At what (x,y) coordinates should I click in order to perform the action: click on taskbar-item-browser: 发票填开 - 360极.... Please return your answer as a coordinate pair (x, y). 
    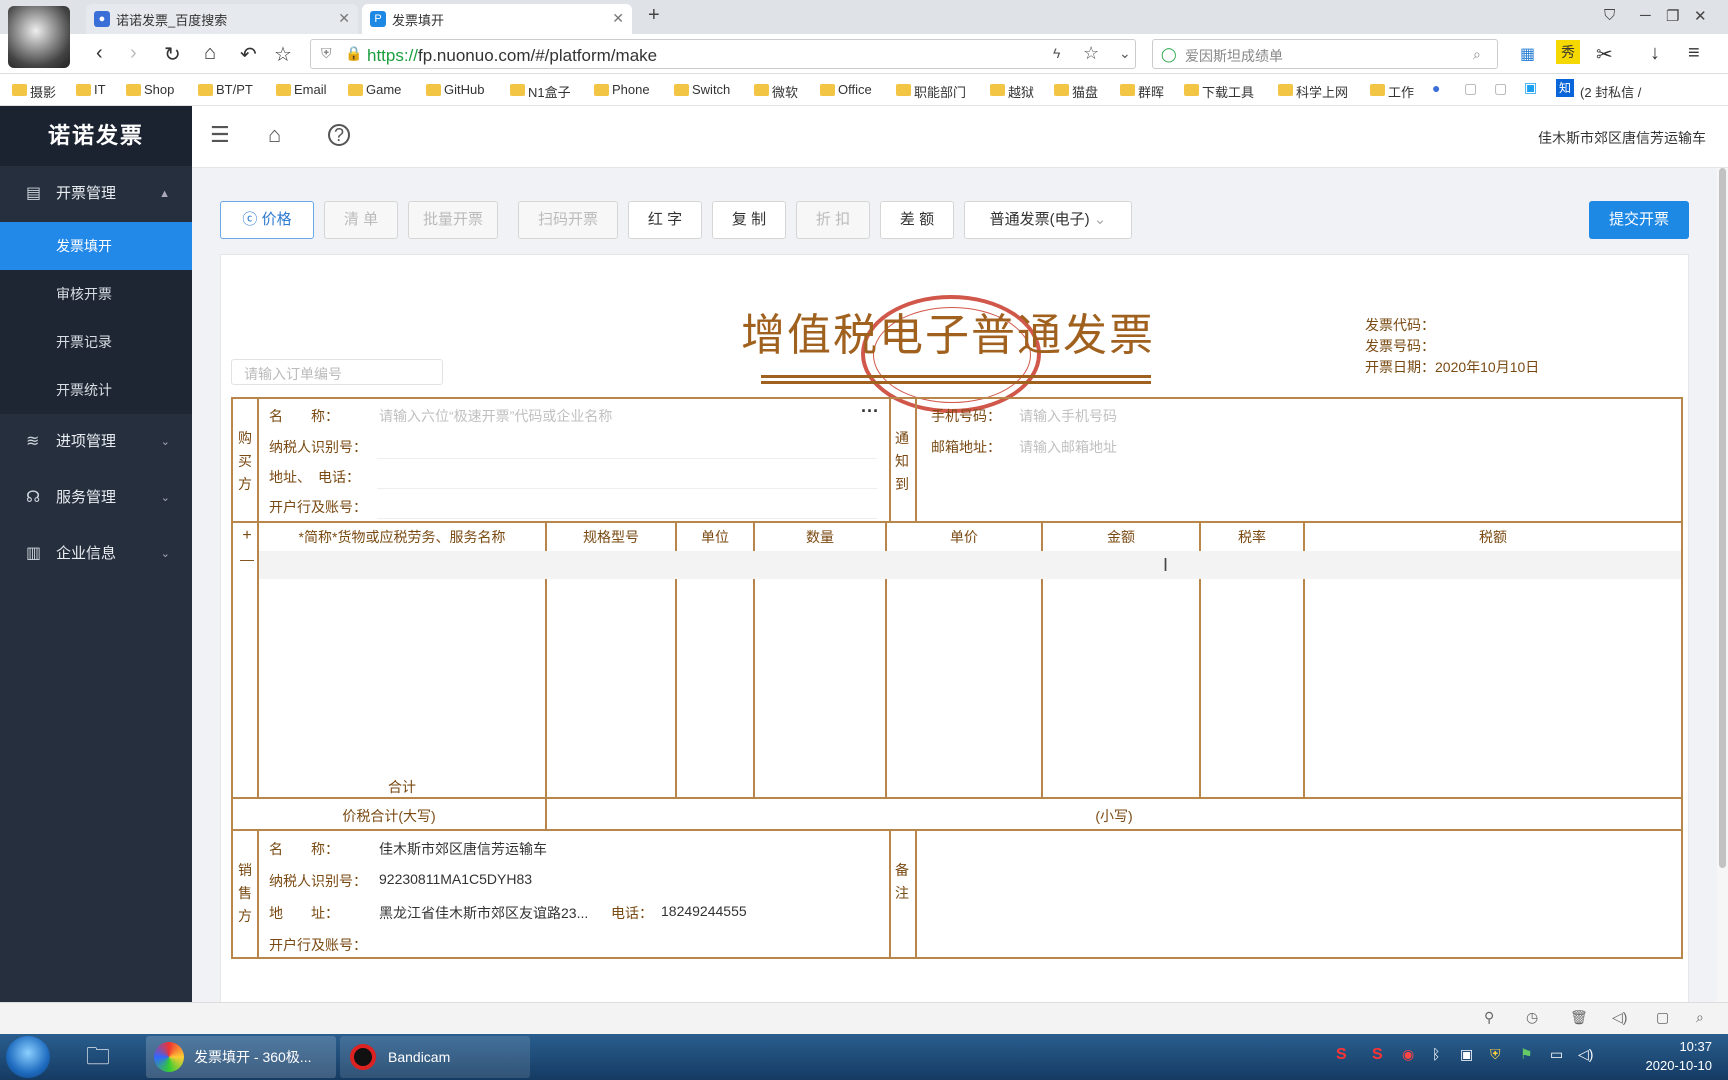
    Looking at the image, I should click on (241, 1057).